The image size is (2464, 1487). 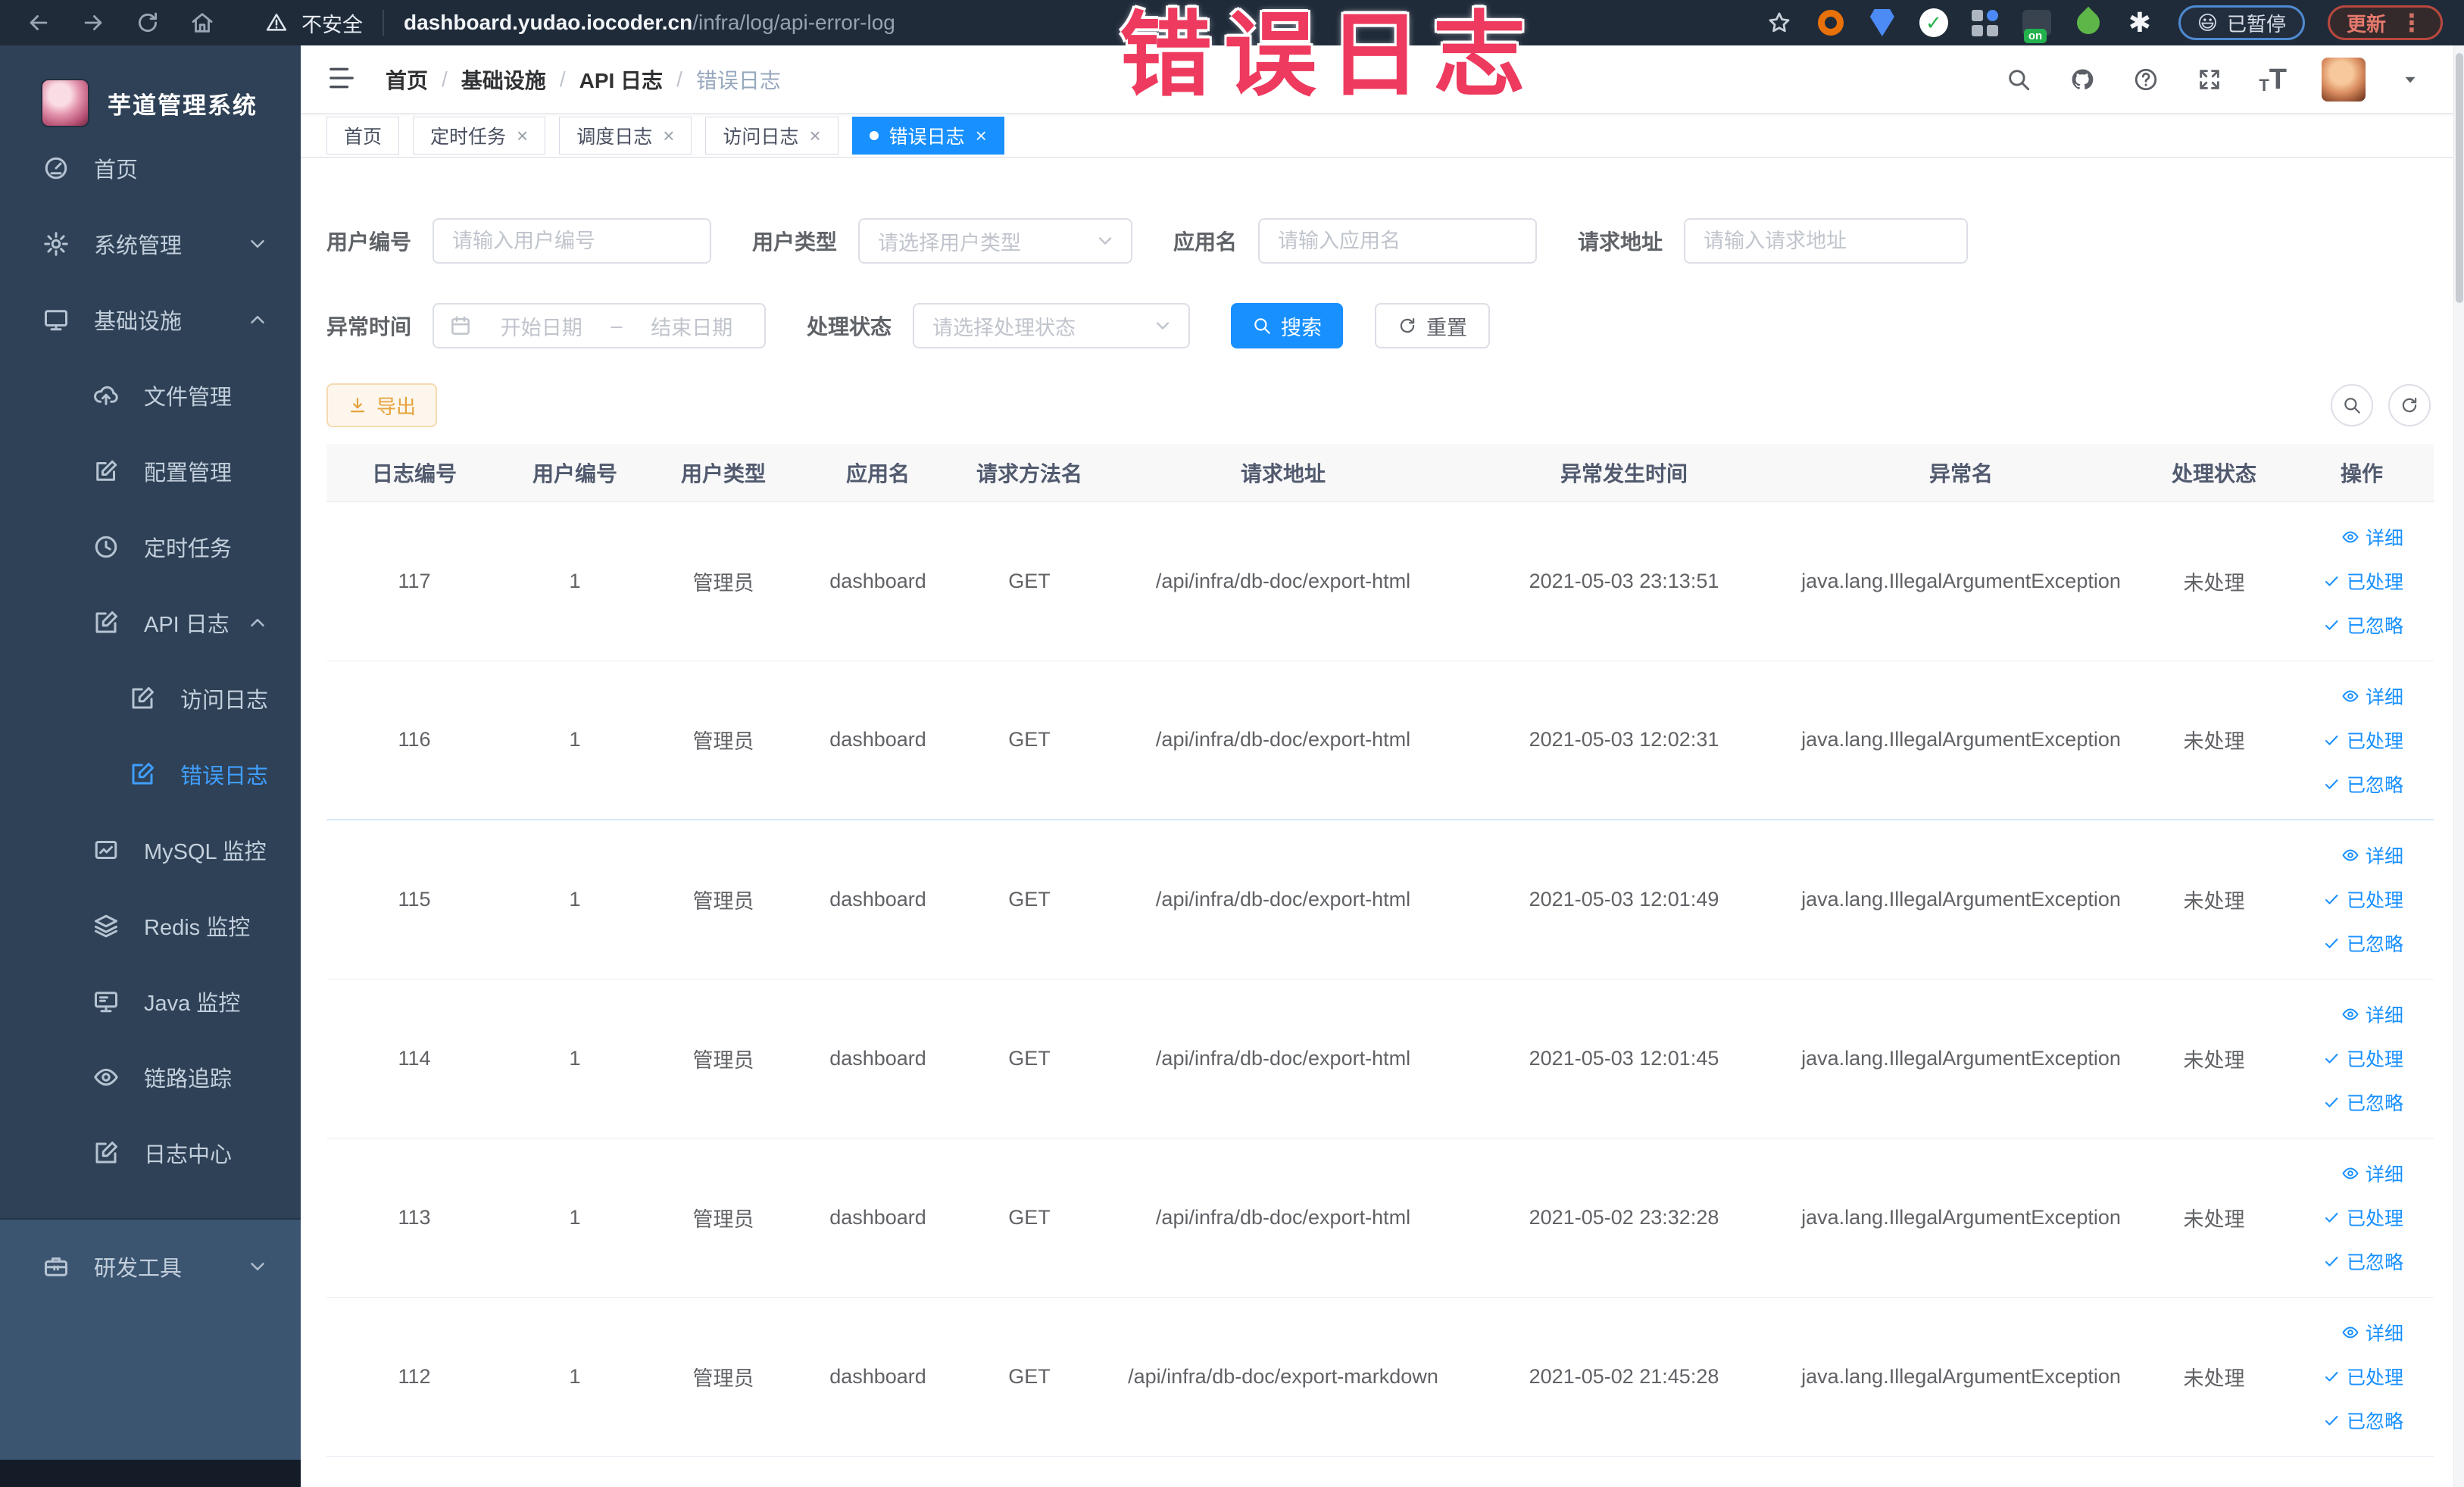 I want to click on breadcrumb-item: API 日志, so click(x=621, y=79).